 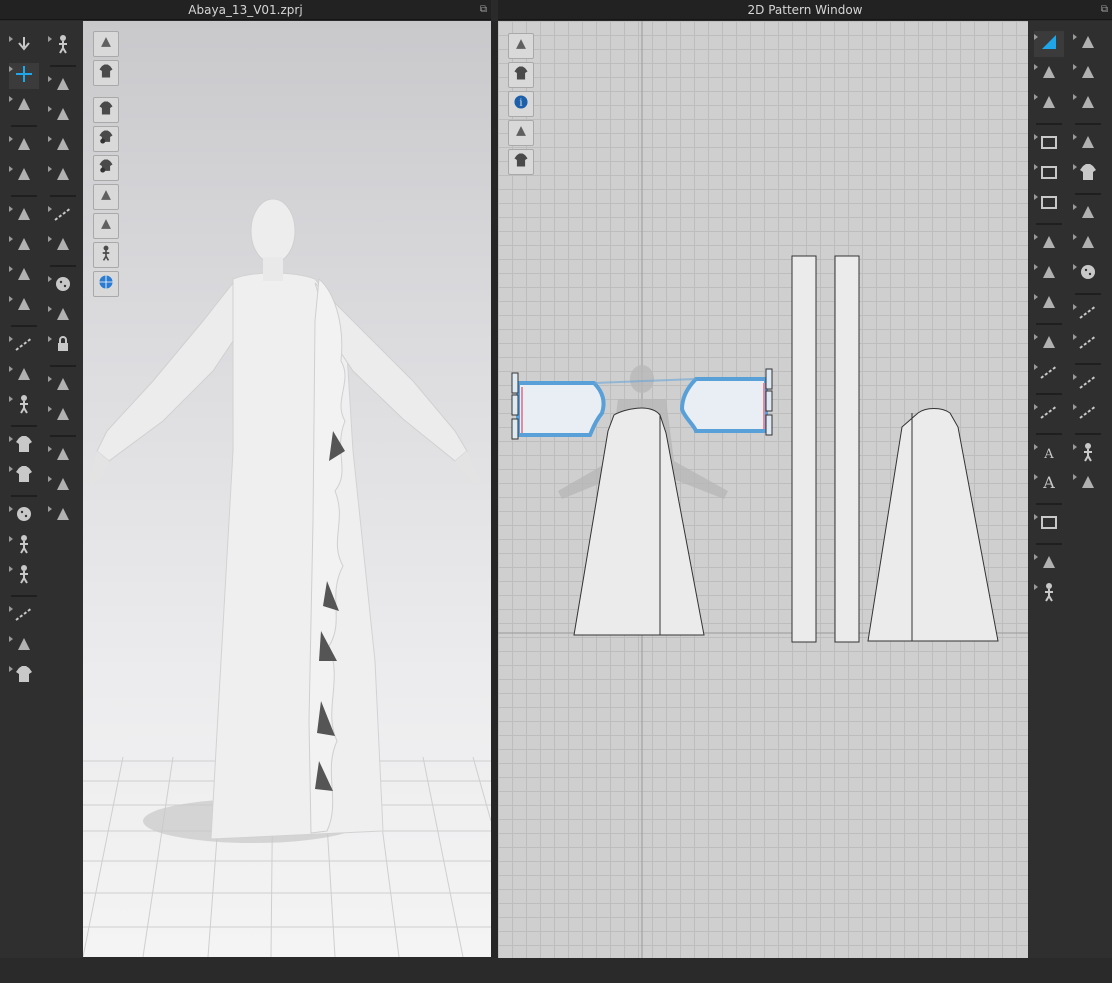 I want to click on needle-tool-button, so click(x=24, y=306).